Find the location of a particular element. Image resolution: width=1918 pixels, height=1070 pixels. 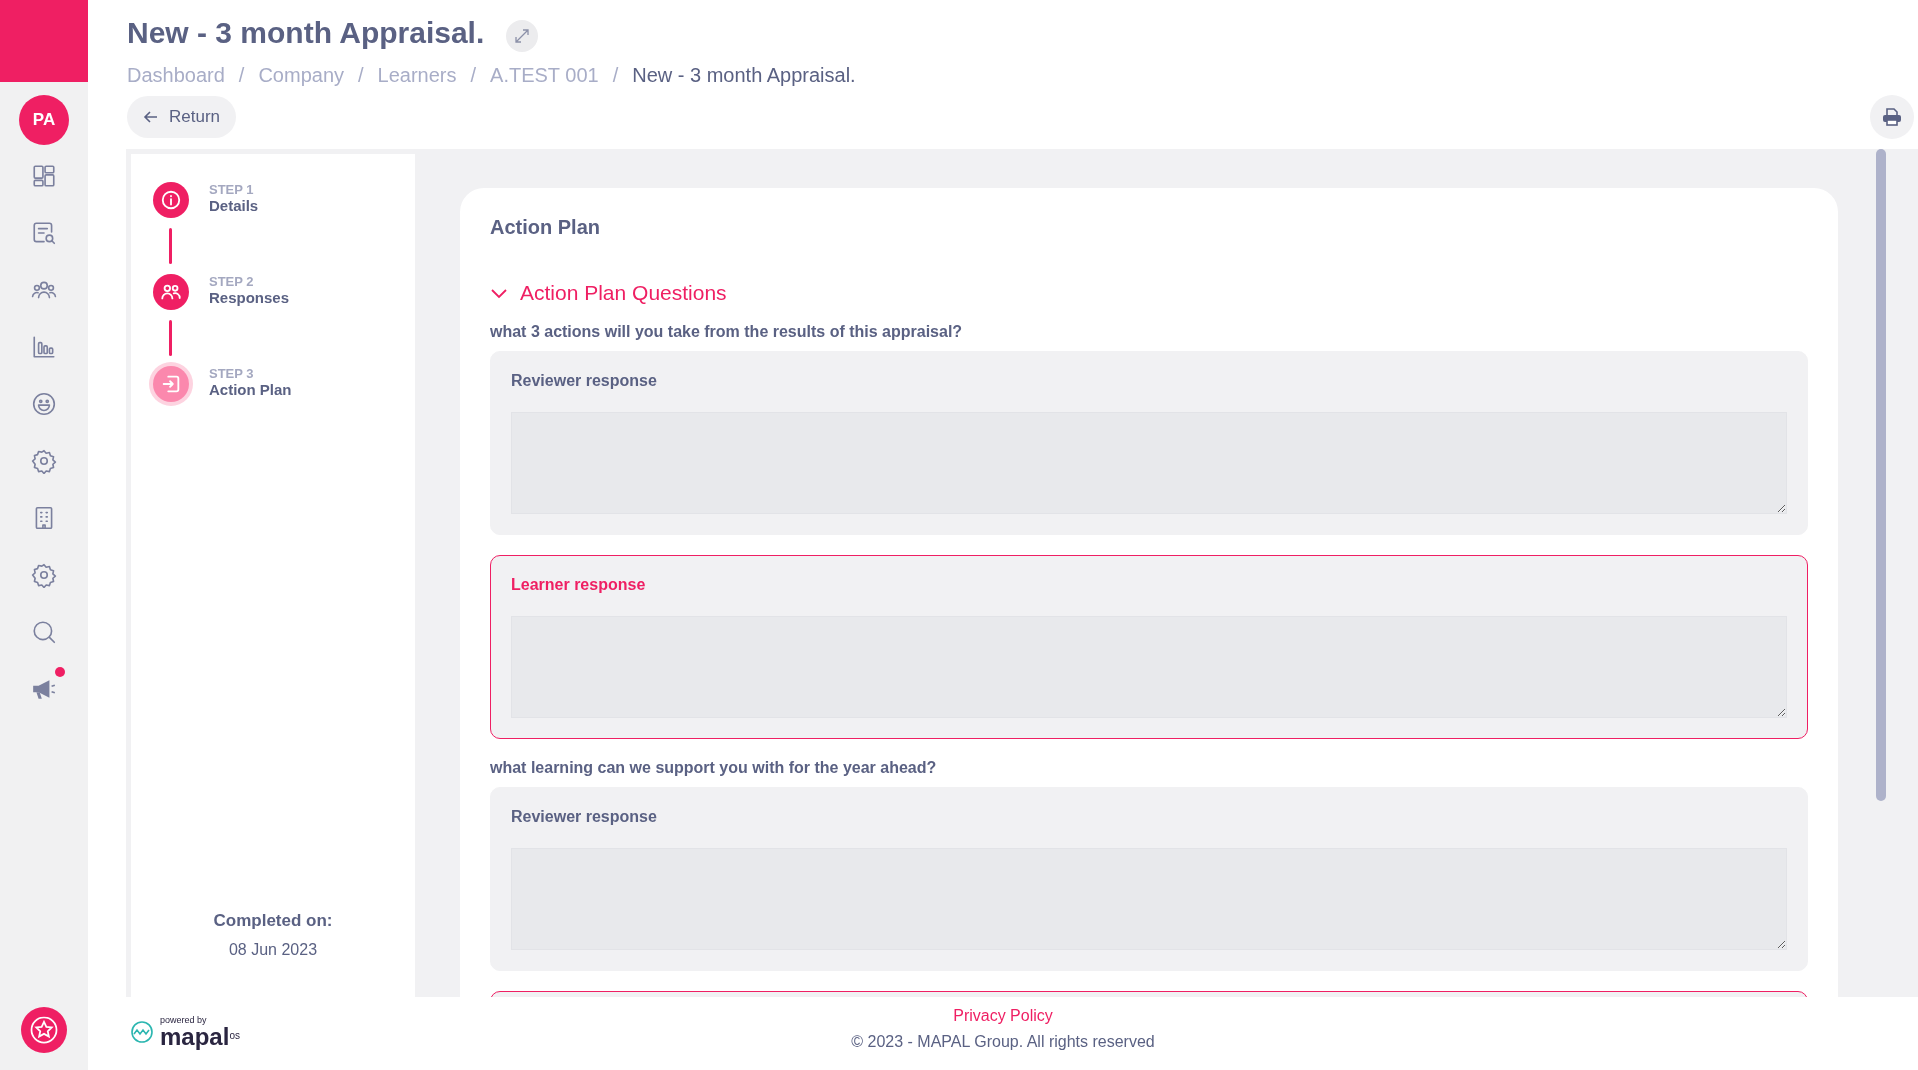

question-text: what 3 actions will you take from the results of this appraisal? is located at coordinates (727, 332).